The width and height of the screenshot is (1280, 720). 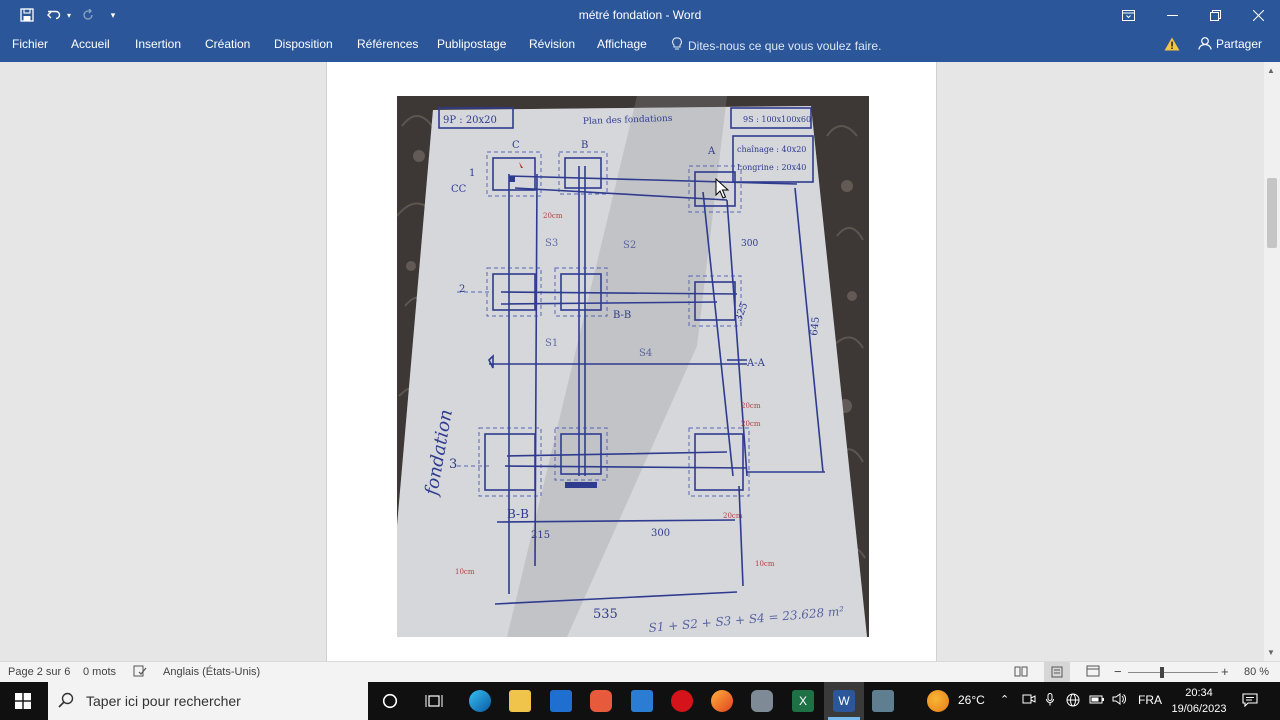 What do you see at coordinates (1073, 701) in the screenshot?
I see `network-icon` at bounding box center [1073, 701].